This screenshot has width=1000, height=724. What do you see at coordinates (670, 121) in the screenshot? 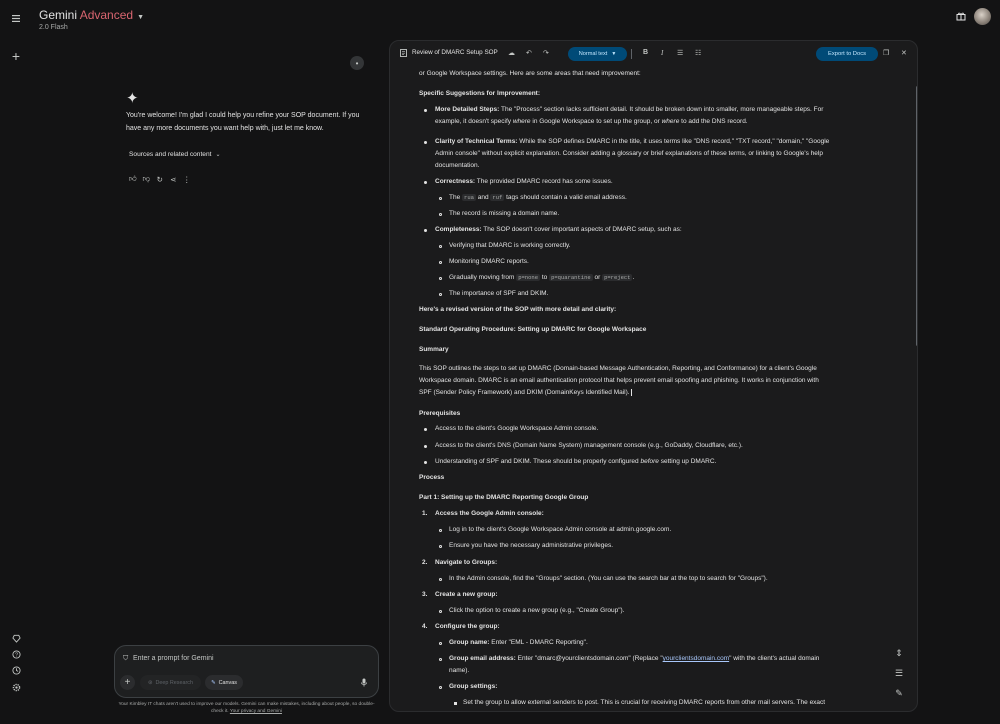
I see `emphasis: where` at bounding box center [670, 121].